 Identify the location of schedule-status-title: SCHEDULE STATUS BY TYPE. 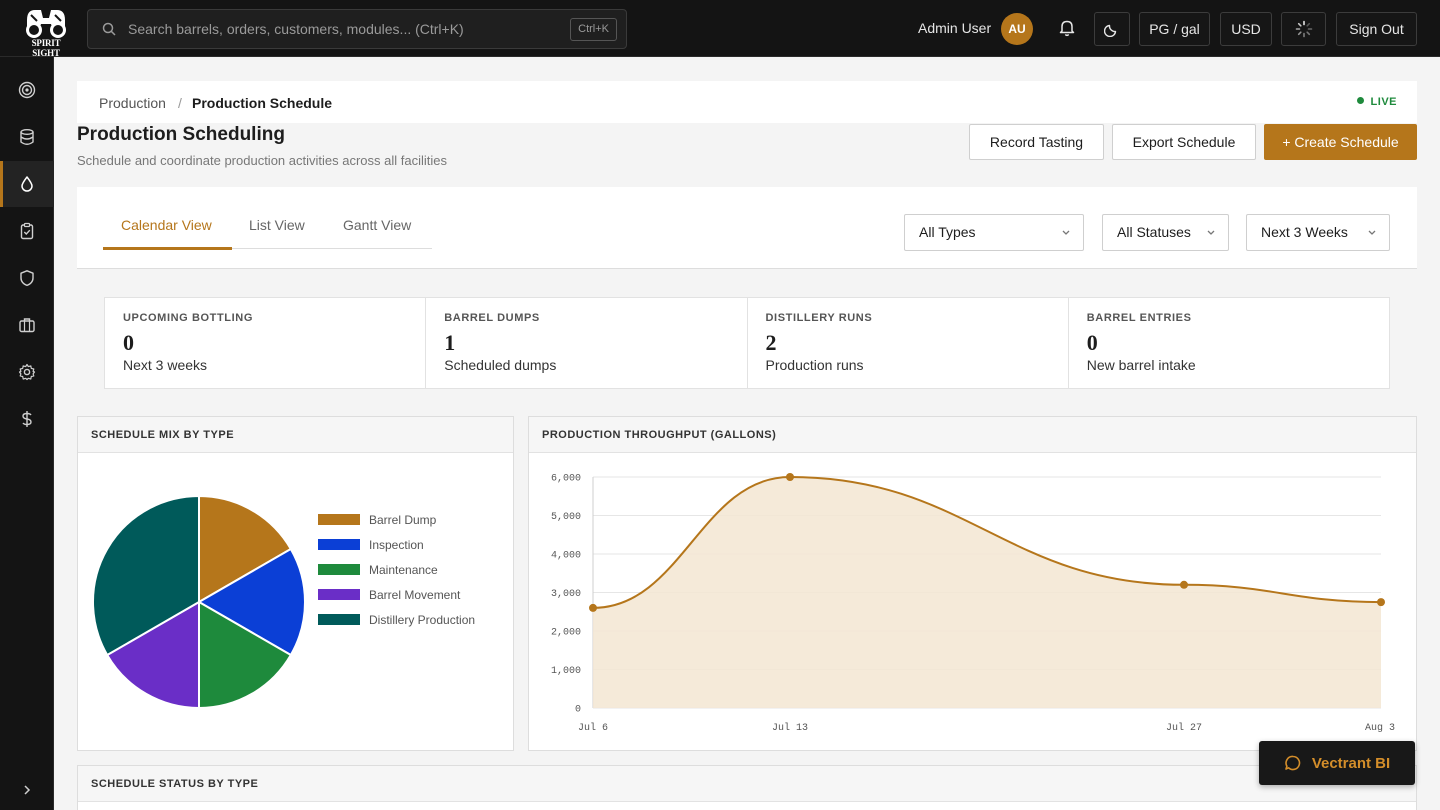
(747, 784).